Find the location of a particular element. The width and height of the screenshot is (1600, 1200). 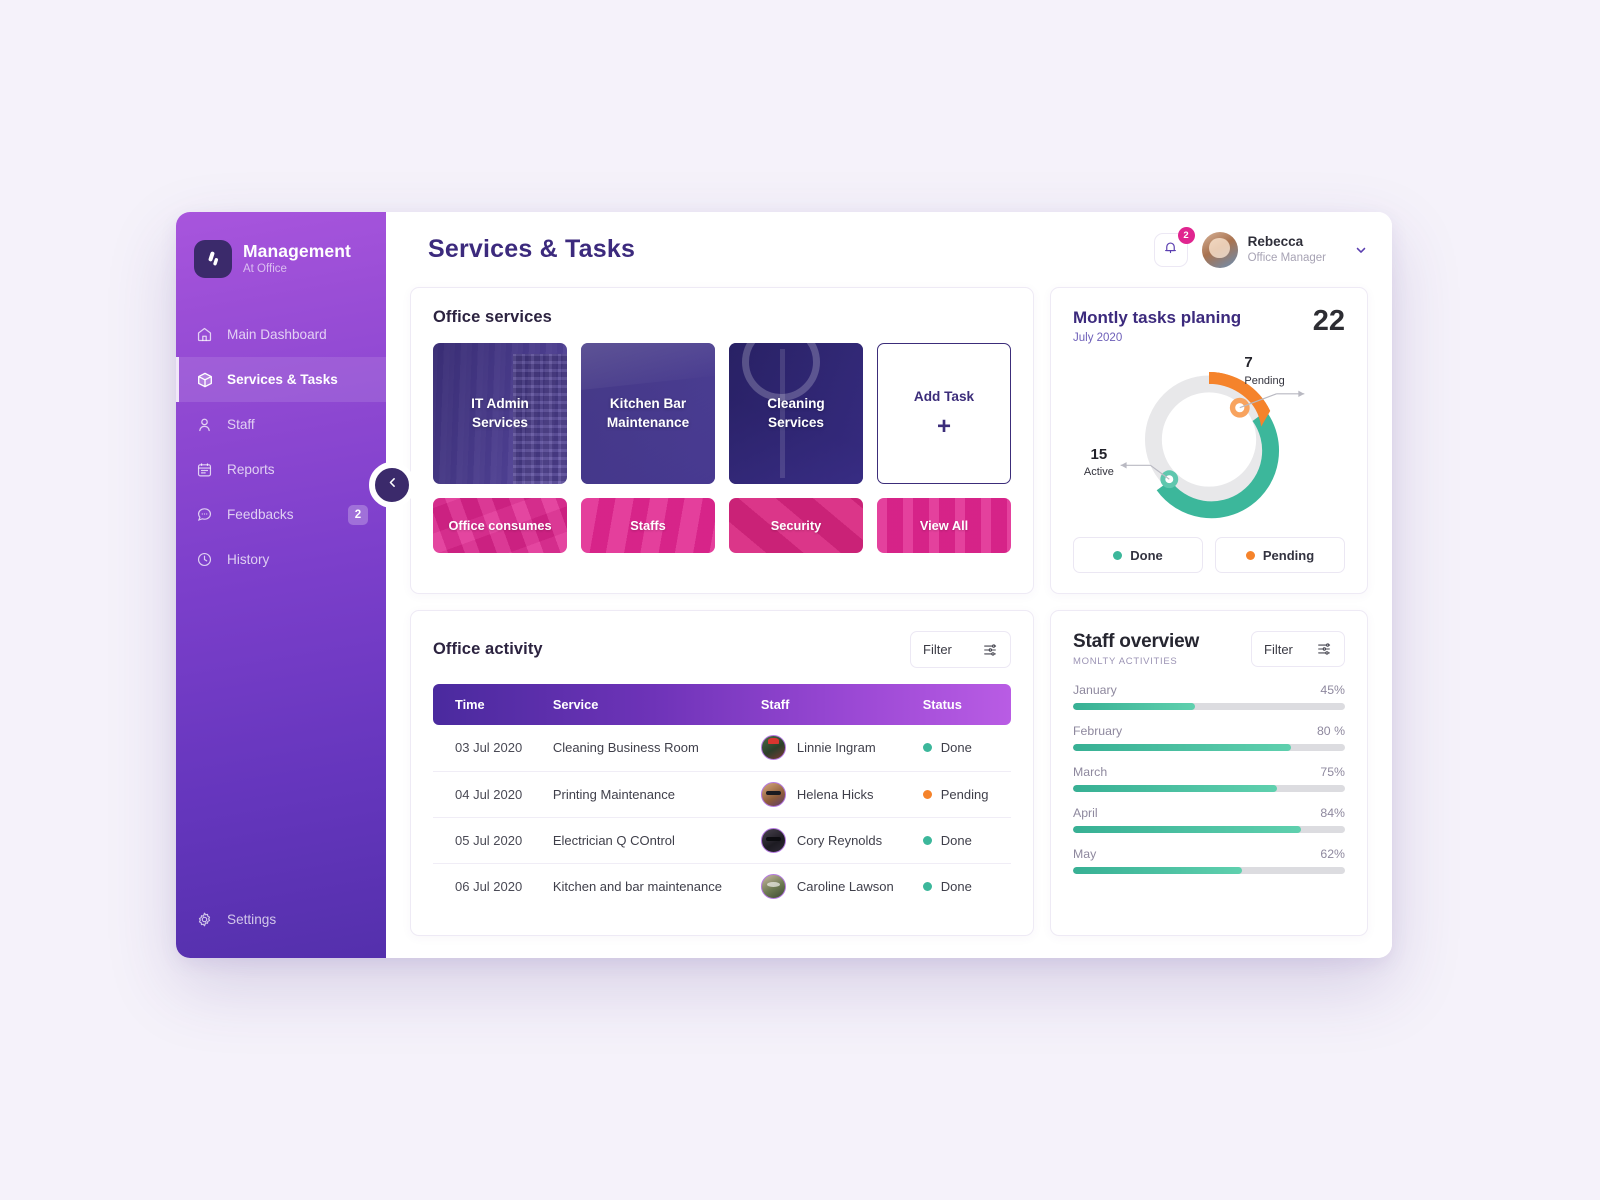

sidebar-item-services-tasks: Services & Tasks is located at coordinates (281, 379).